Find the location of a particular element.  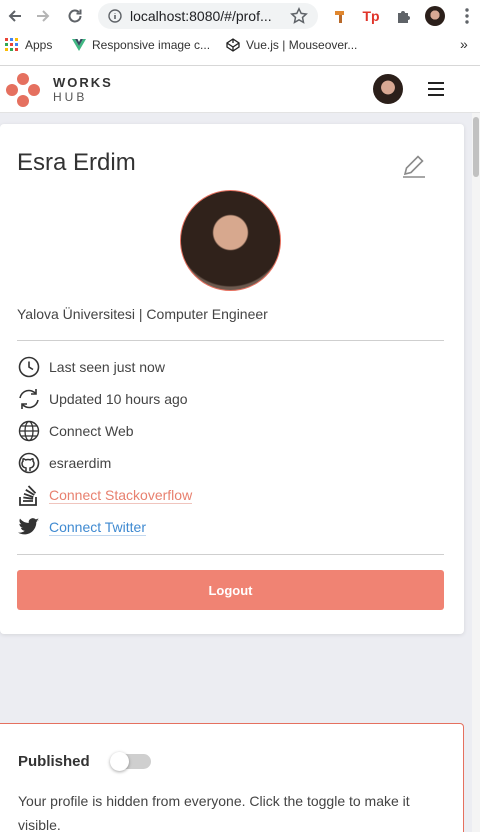

bookmarks-overflow-label: » is located at coordinates (464, 44).